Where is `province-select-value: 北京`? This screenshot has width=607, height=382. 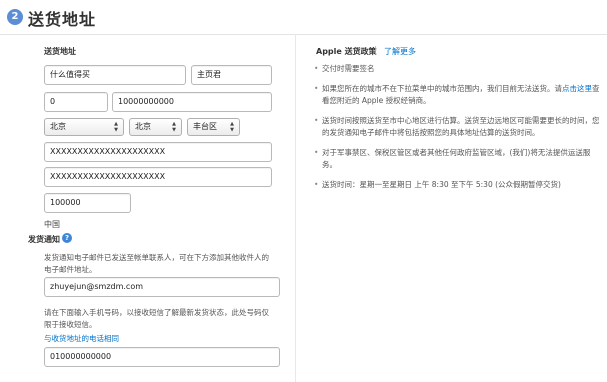
province-select-value: 北京 is located at coordinates (58, 126).